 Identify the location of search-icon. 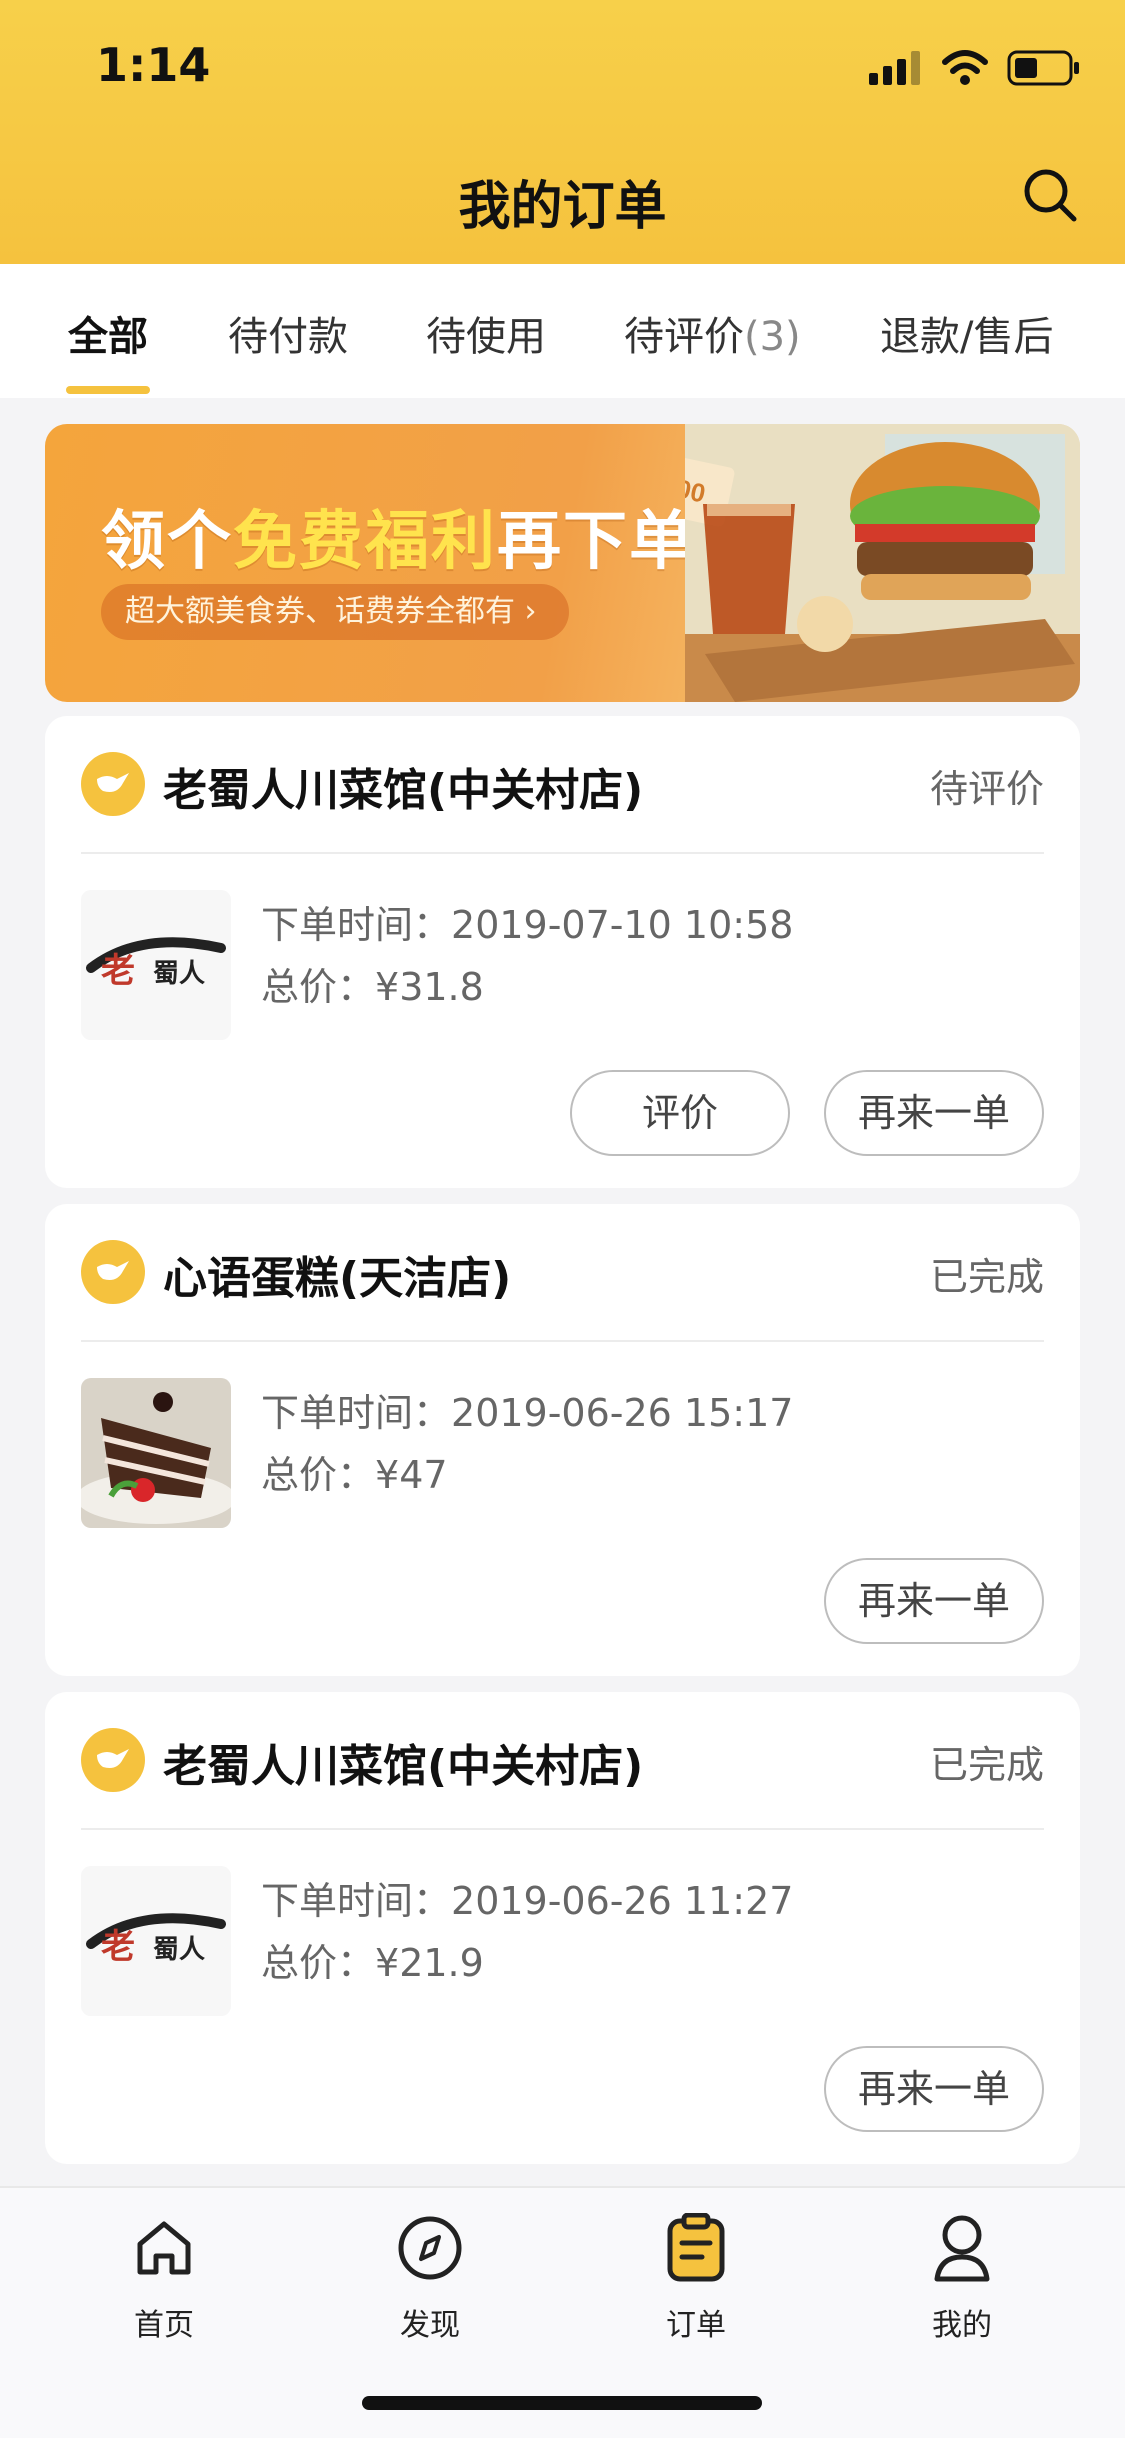
(1050, 195).